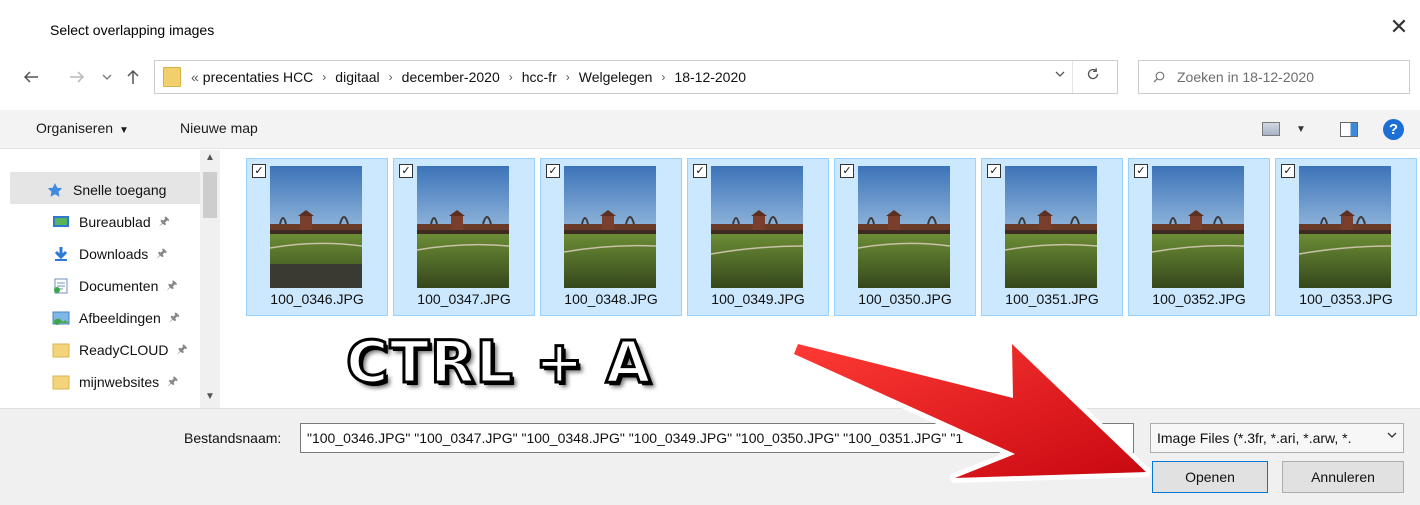 Image resolution: width=1420 pixels, height=505 pixels. I want to click on file-thumbnail: ✓ 100_0347.JPG, so click(464, 237).